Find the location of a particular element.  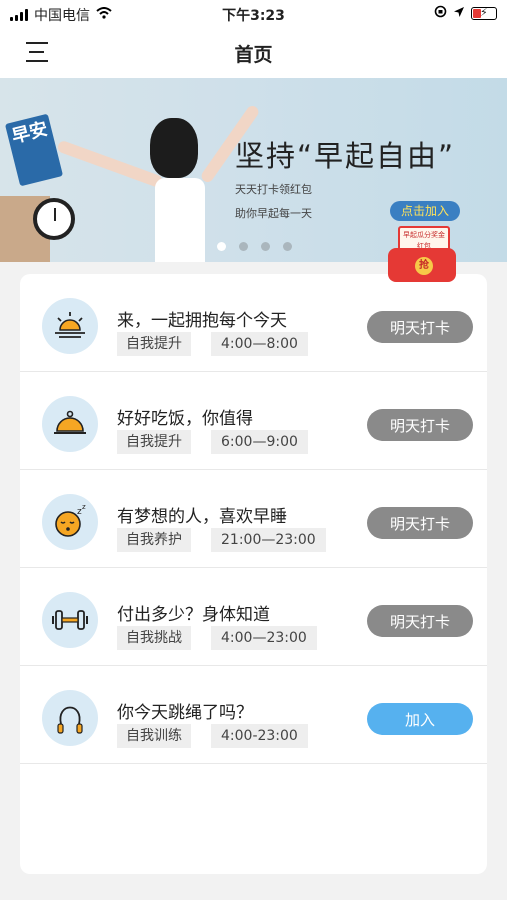

task-row: 付出多少？身体知道 自我挑战 4:00—23:00 明天打卡 is located at coordinates (253, 617).